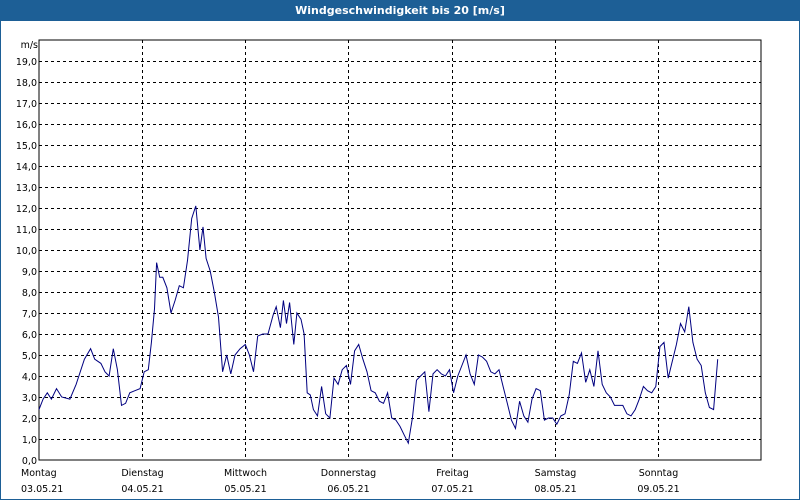  What do you see at coordinates (29, 419) in the screenshot?
I see `y-tick-label: 2,0` at bounding box center [29, 419].